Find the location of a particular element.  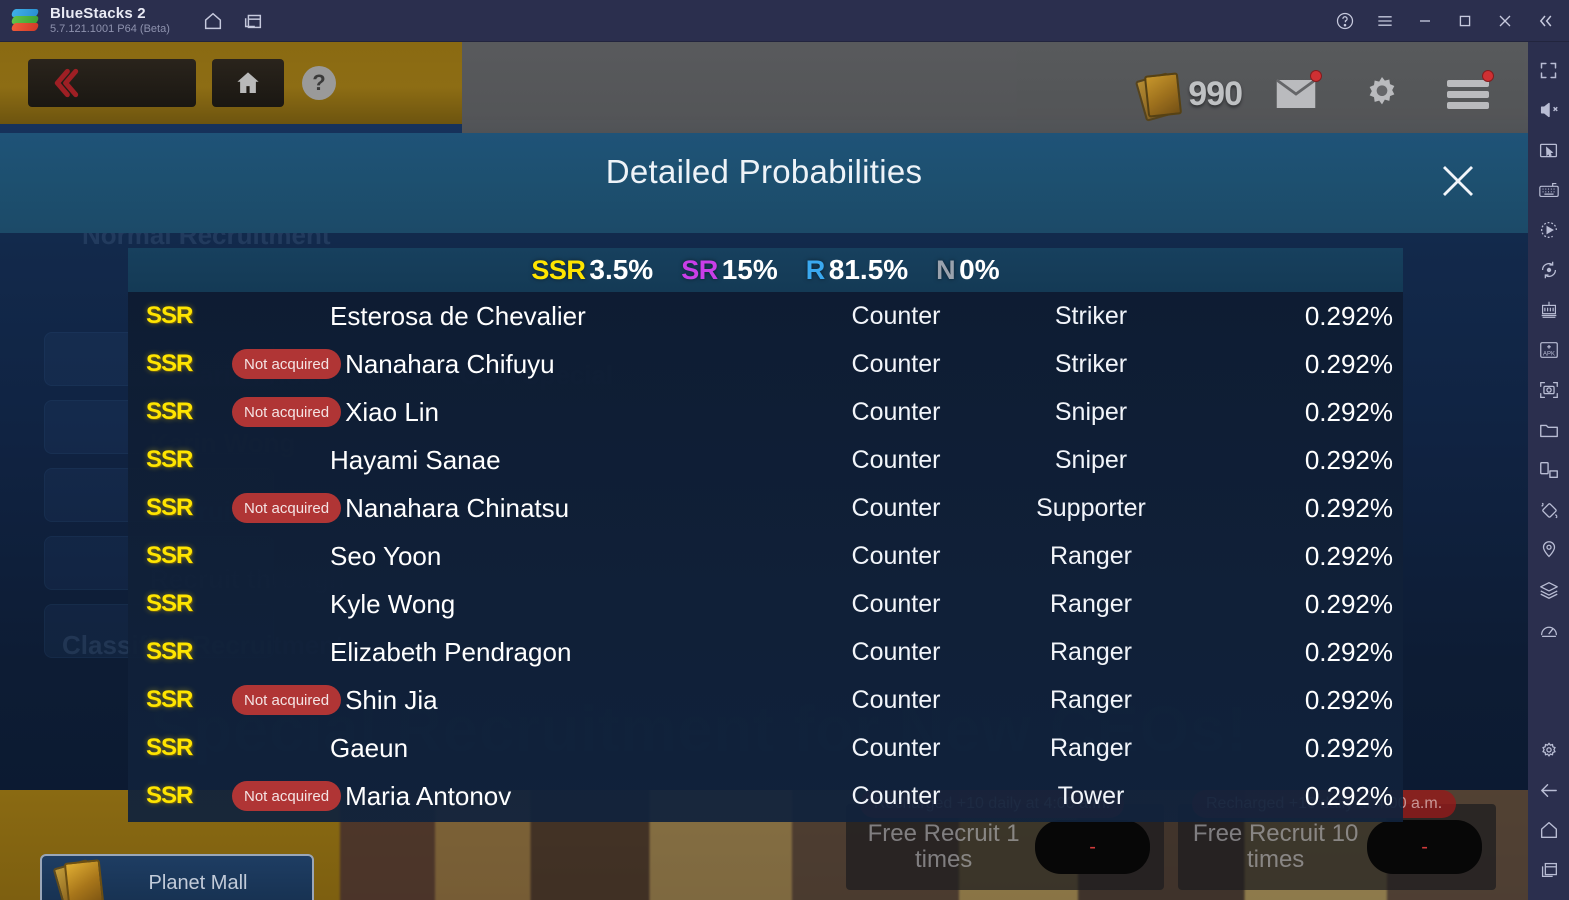

character-name: Elizabeth Pendragon is located at coordinates (451, 651).